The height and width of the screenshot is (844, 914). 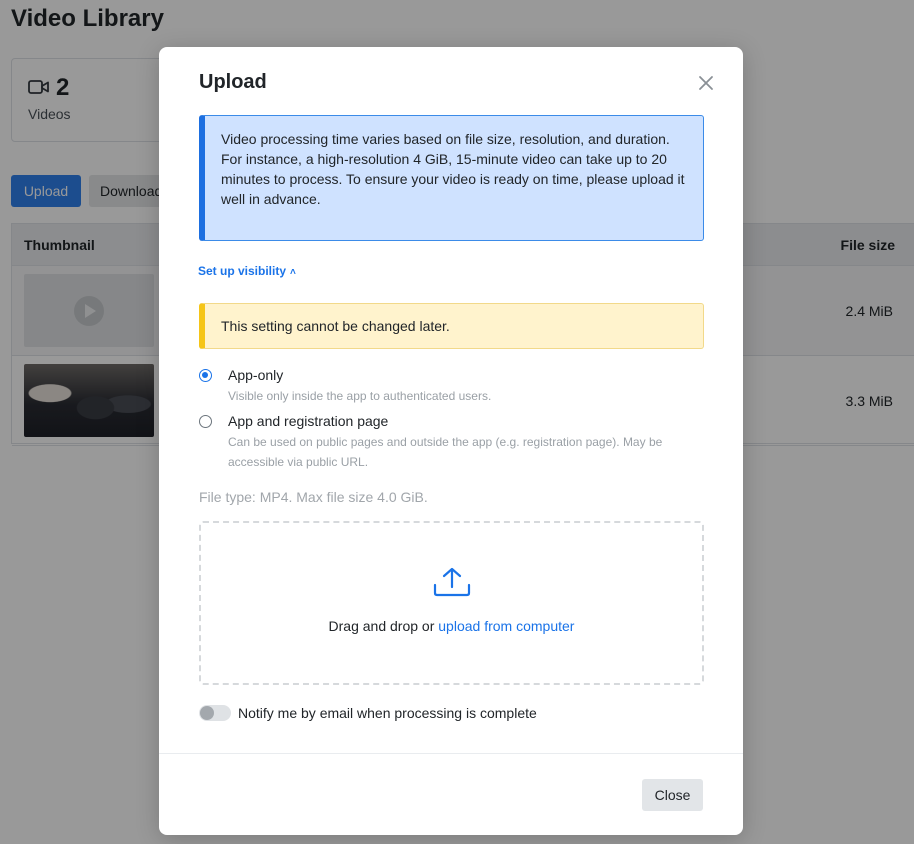 I want to click on dropzone-text: Drag and drop or upload from computer, so click(x=451, y=626).